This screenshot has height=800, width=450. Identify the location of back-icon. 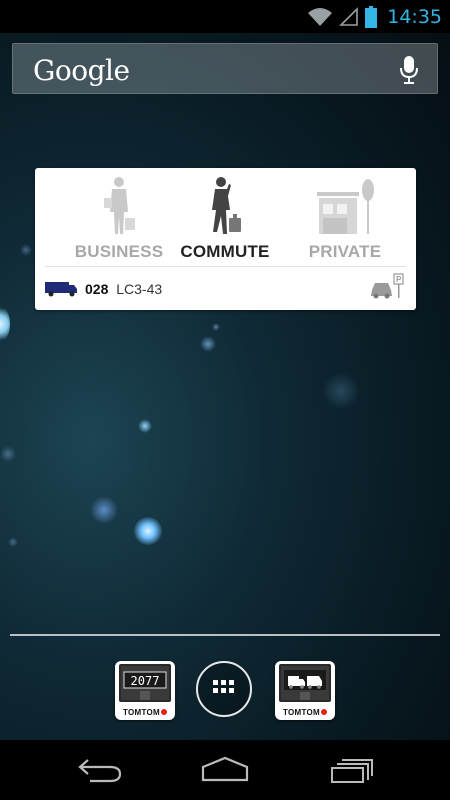
(100, 769).